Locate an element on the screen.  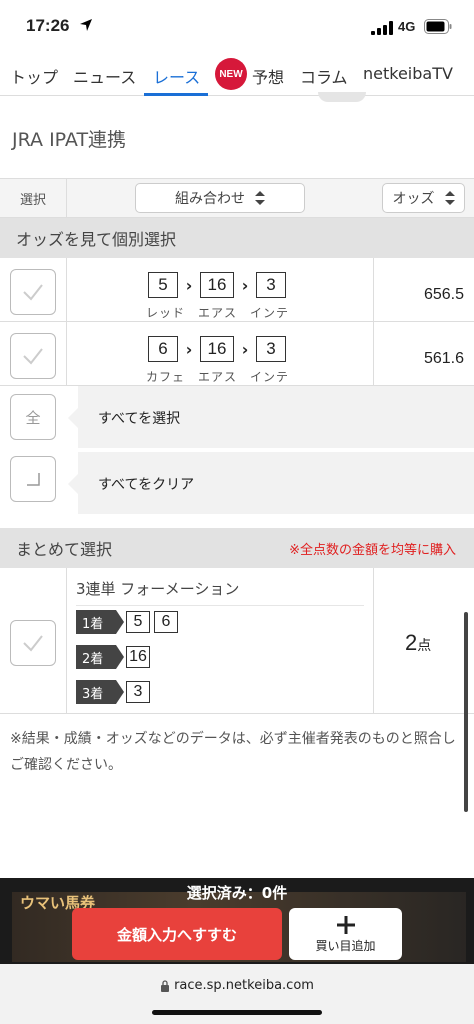
place-row-3rd: 3着 3 is located at coordinates (113, 692).